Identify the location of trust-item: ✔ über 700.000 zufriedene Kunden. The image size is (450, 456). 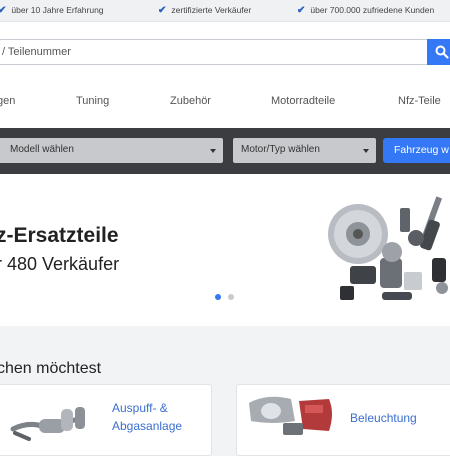
(365, 10).